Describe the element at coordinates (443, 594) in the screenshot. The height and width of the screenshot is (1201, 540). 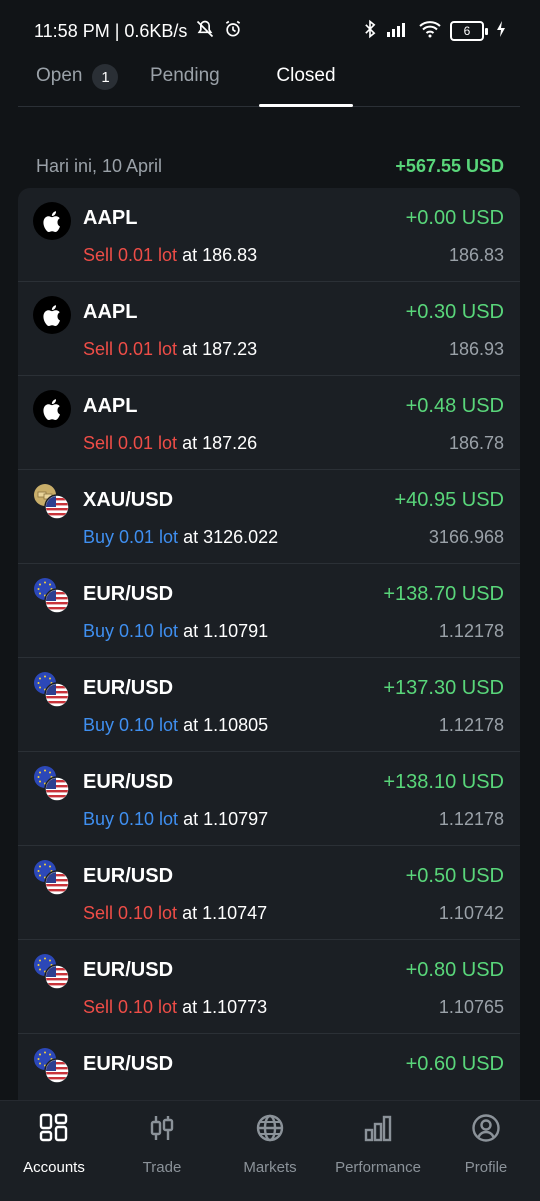
I see `trade-pnl: +138.70 USD` at that location.